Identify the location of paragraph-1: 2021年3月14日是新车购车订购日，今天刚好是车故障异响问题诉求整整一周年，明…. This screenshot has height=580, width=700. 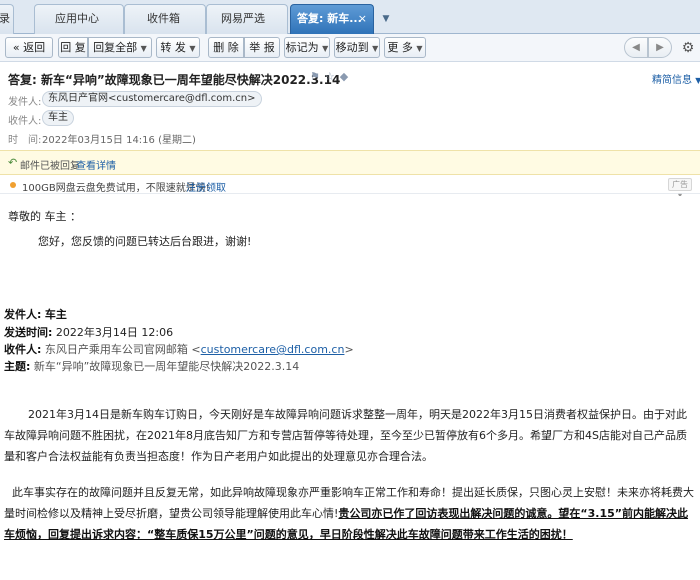
(345, 435).